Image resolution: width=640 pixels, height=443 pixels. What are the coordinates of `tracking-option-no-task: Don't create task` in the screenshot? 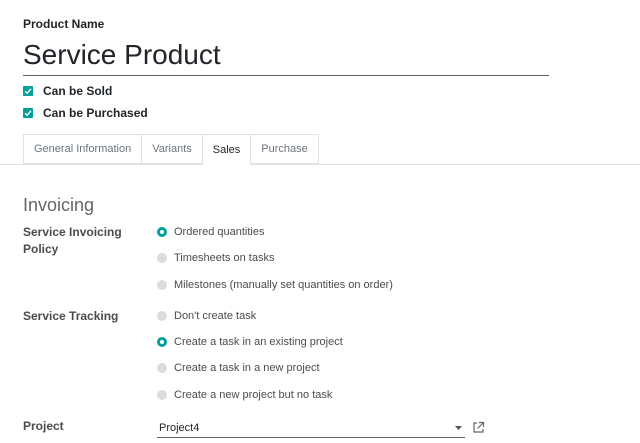 It's located at (206, 316).